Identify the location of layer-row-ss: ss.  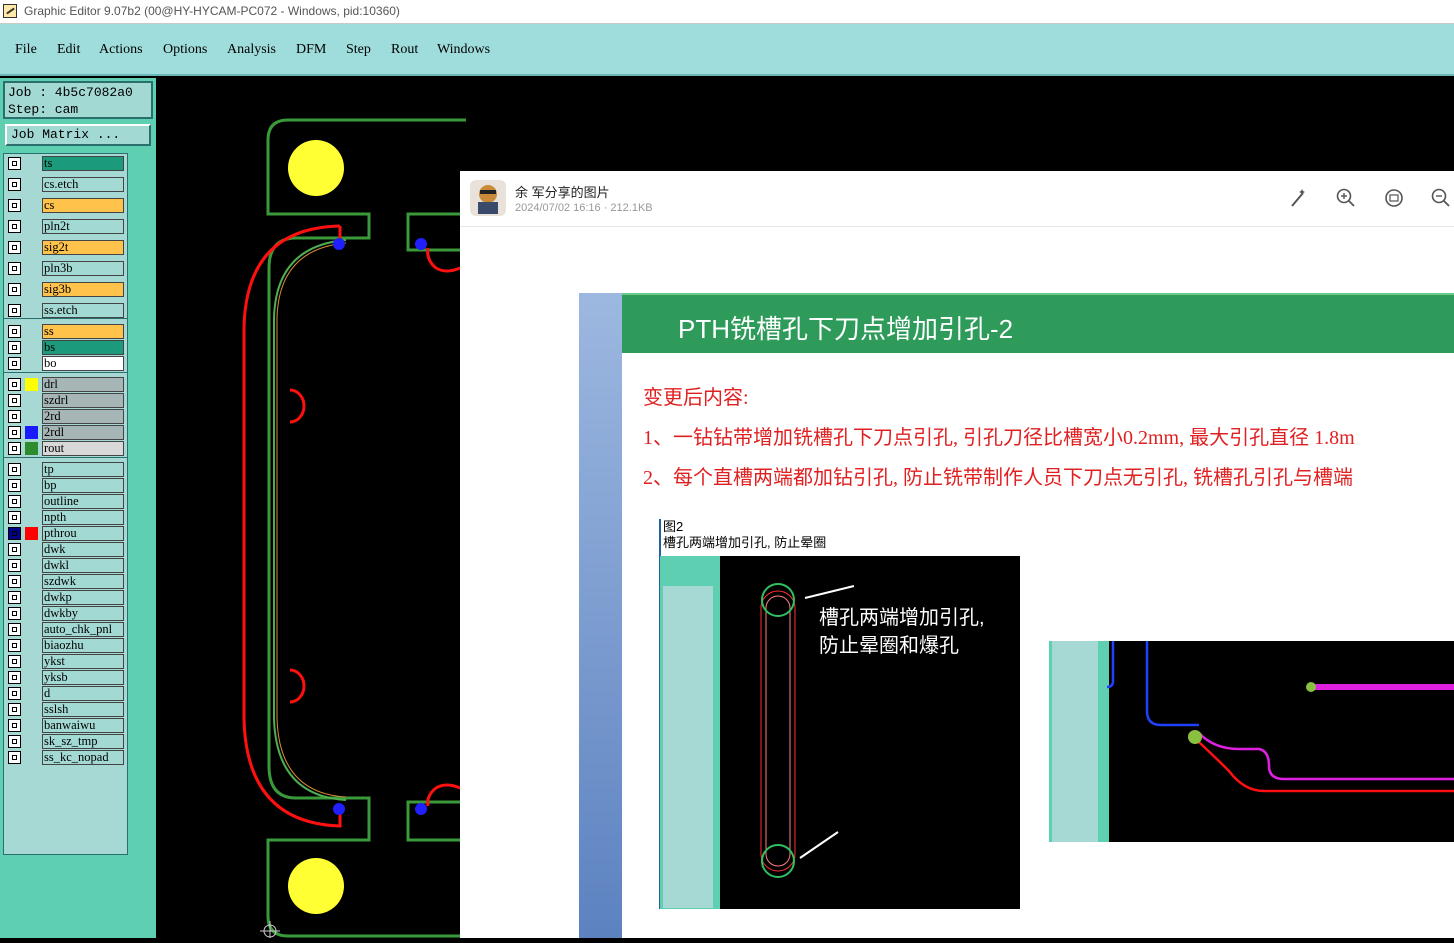
(67, 331).